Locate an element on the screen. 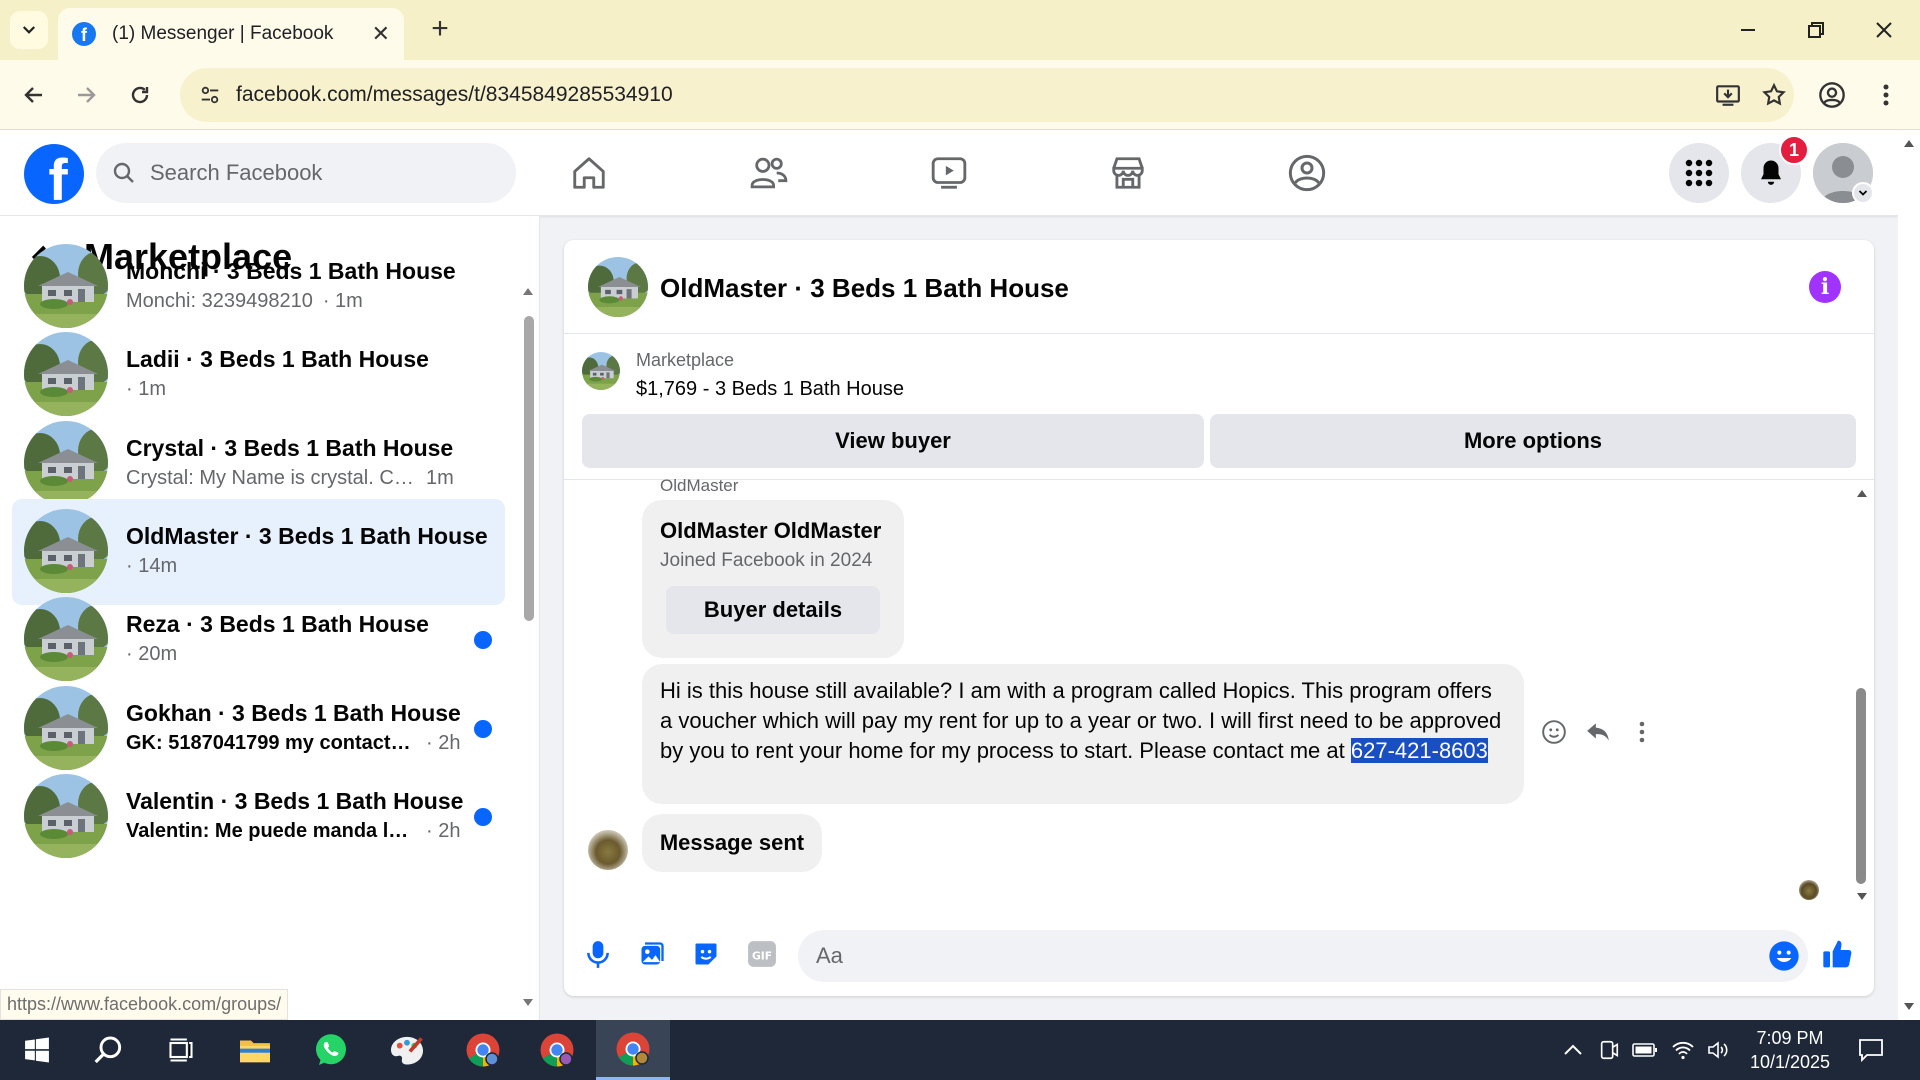 The width and height of the screenshot is (1920, 1080). install-app-icon is located at coordinates (1728, 95).